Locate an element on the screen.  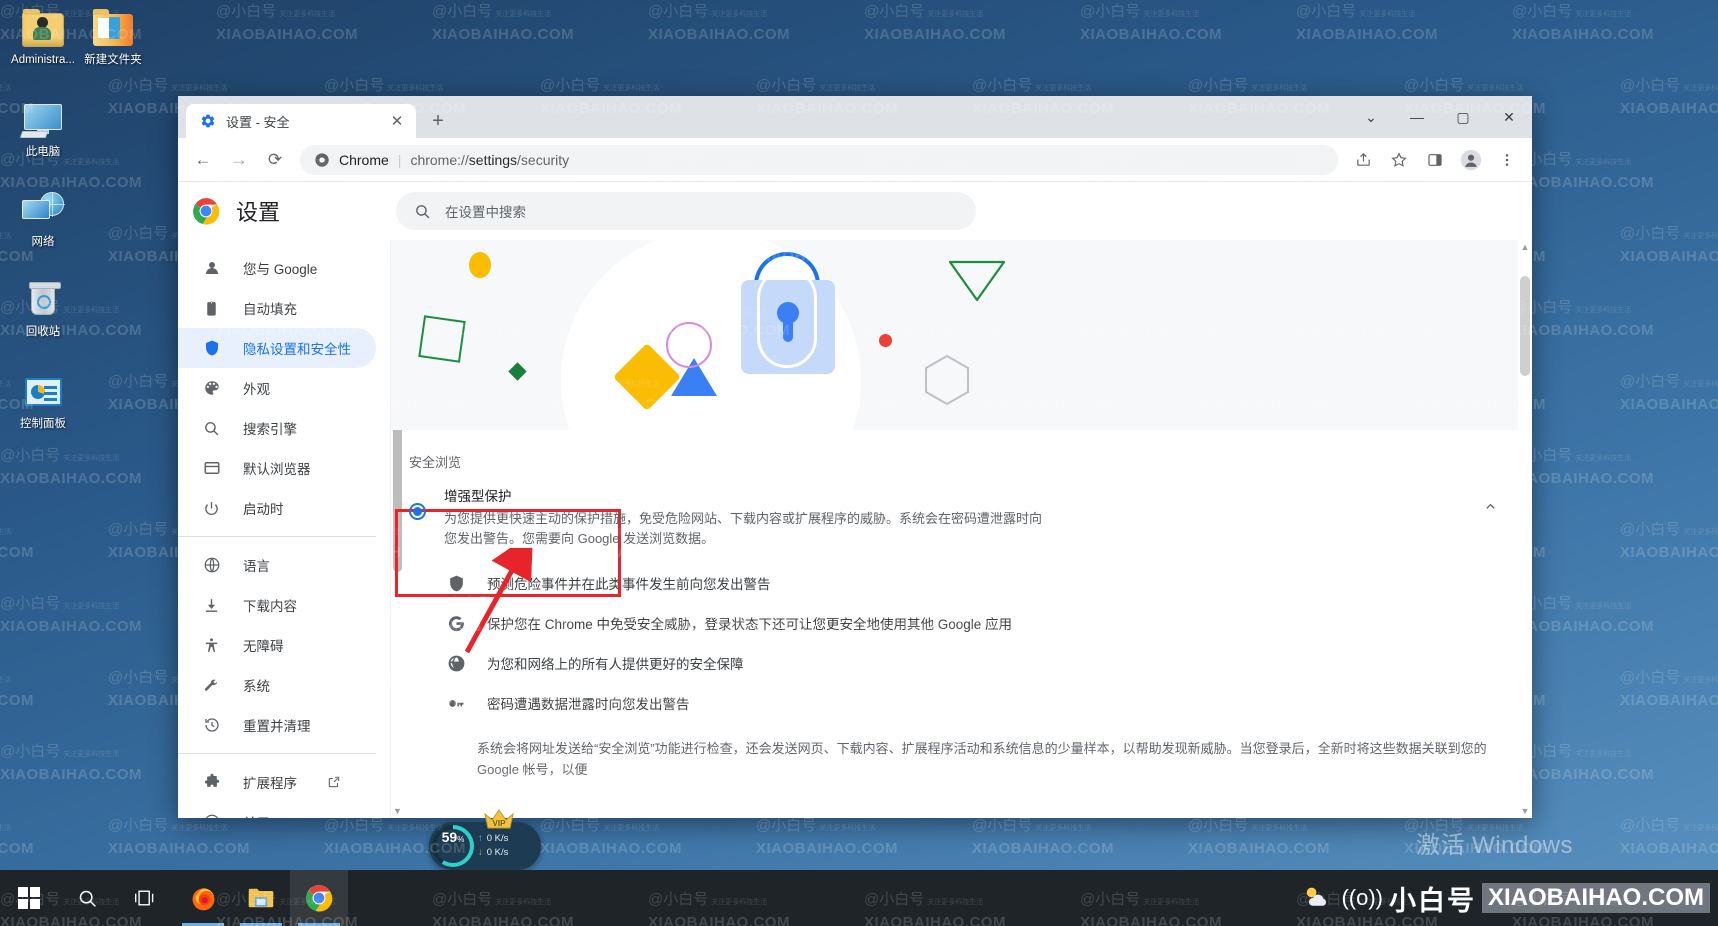
search-button is located at coordinates (87, 898).